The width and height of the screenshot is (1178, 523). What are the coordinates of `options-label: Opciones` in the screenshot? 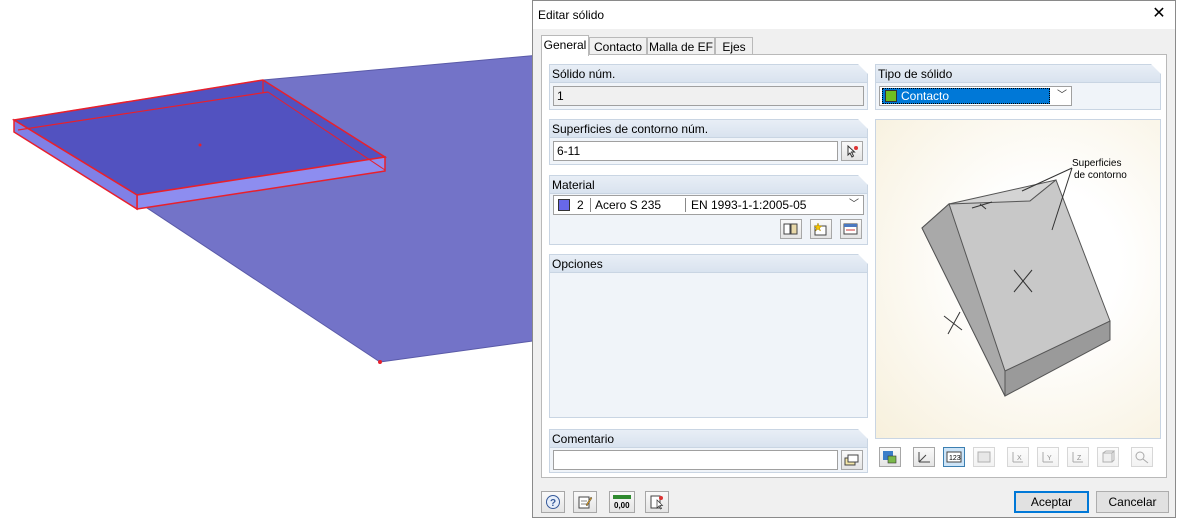 It's located at (577, 264).